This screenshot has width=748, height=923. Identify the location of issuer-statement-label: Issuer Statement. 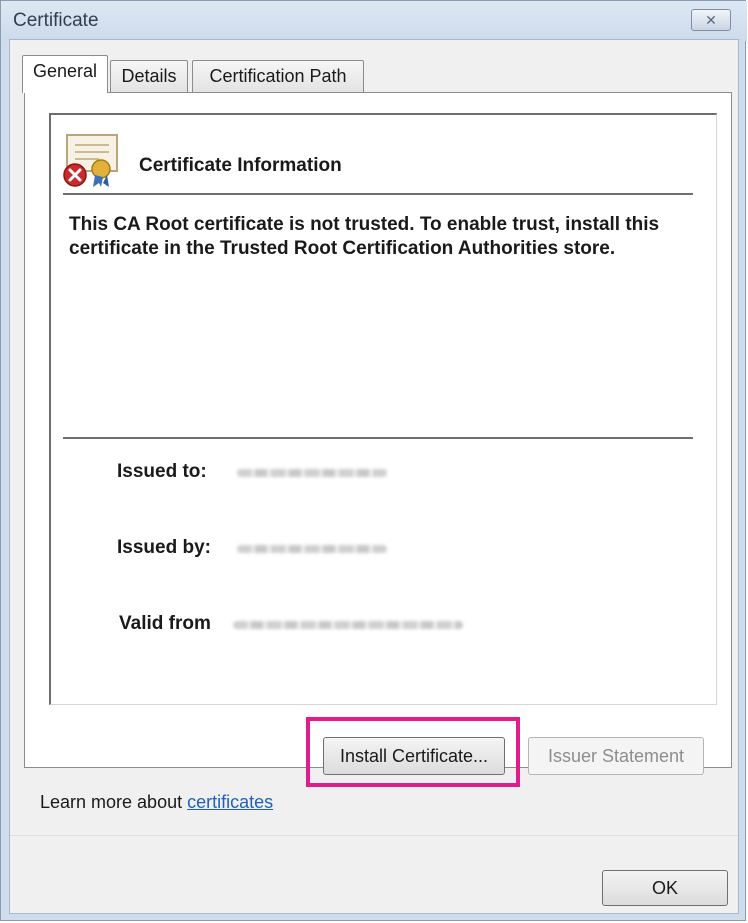
(616, 756).